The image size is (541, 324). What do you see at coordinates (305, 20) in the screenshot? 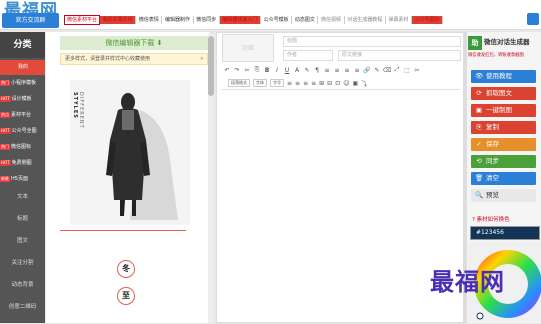
I see `nav-link: 动态图文` at bounding box center [305, 20].